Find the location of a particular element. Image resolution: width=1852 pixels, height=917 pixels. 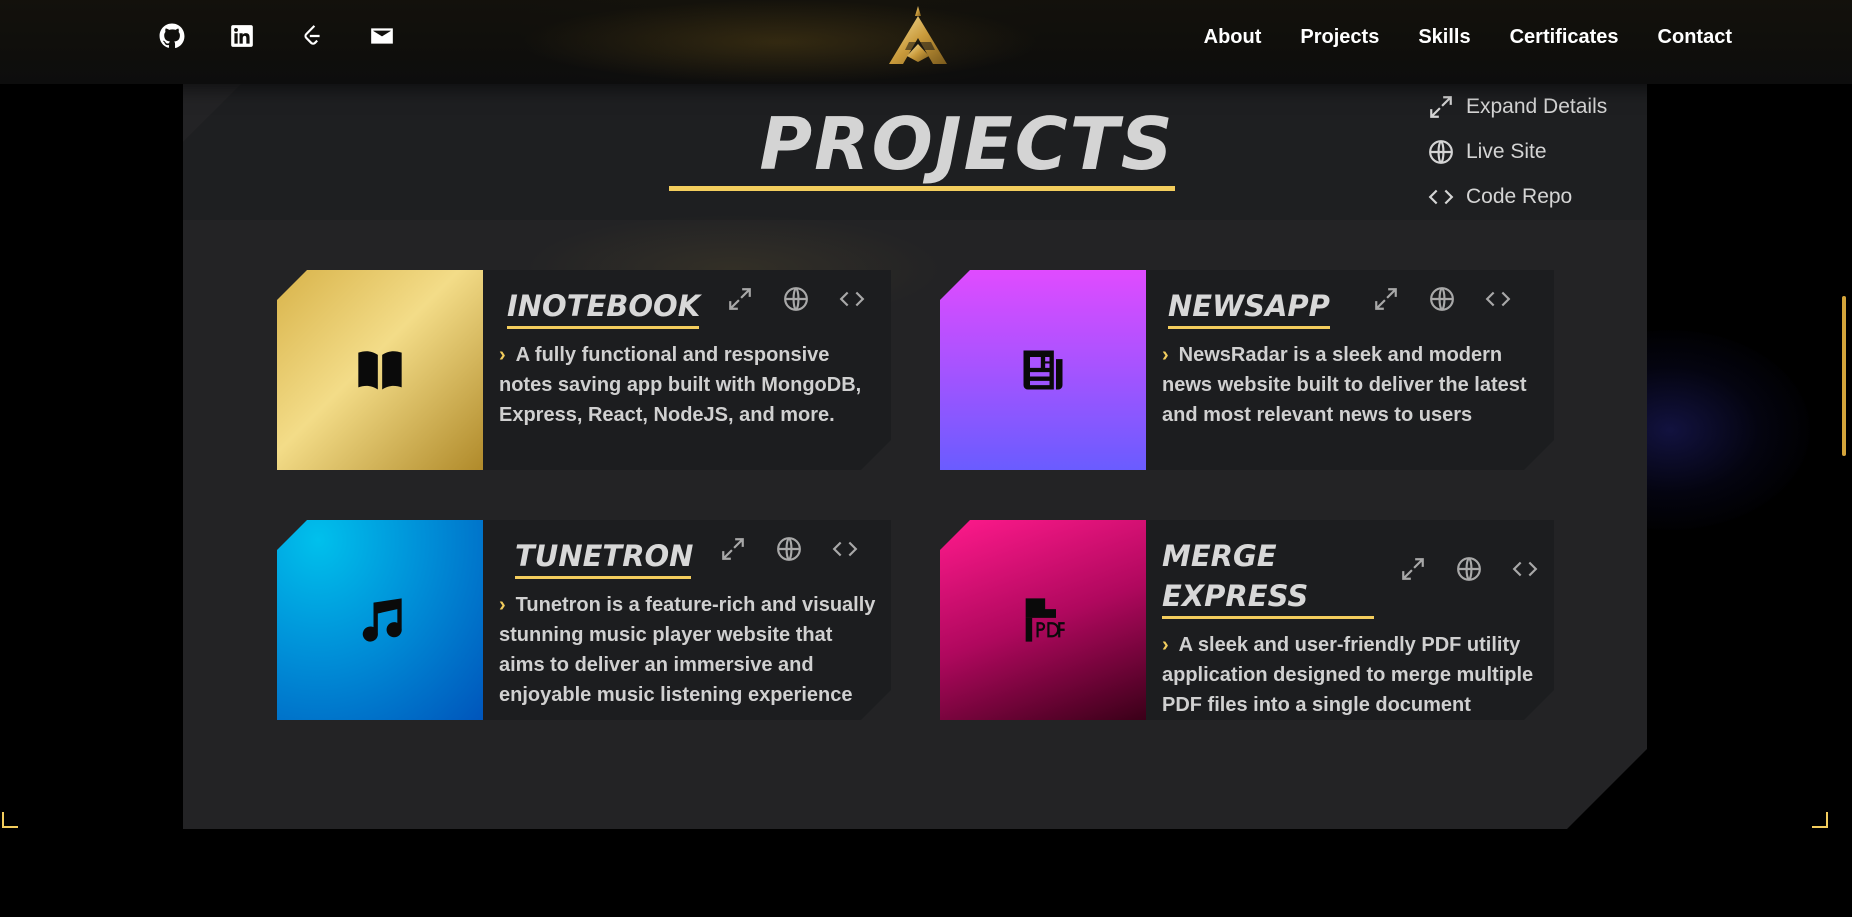

pdf-file-icon is located at coordinates (1045, 620).